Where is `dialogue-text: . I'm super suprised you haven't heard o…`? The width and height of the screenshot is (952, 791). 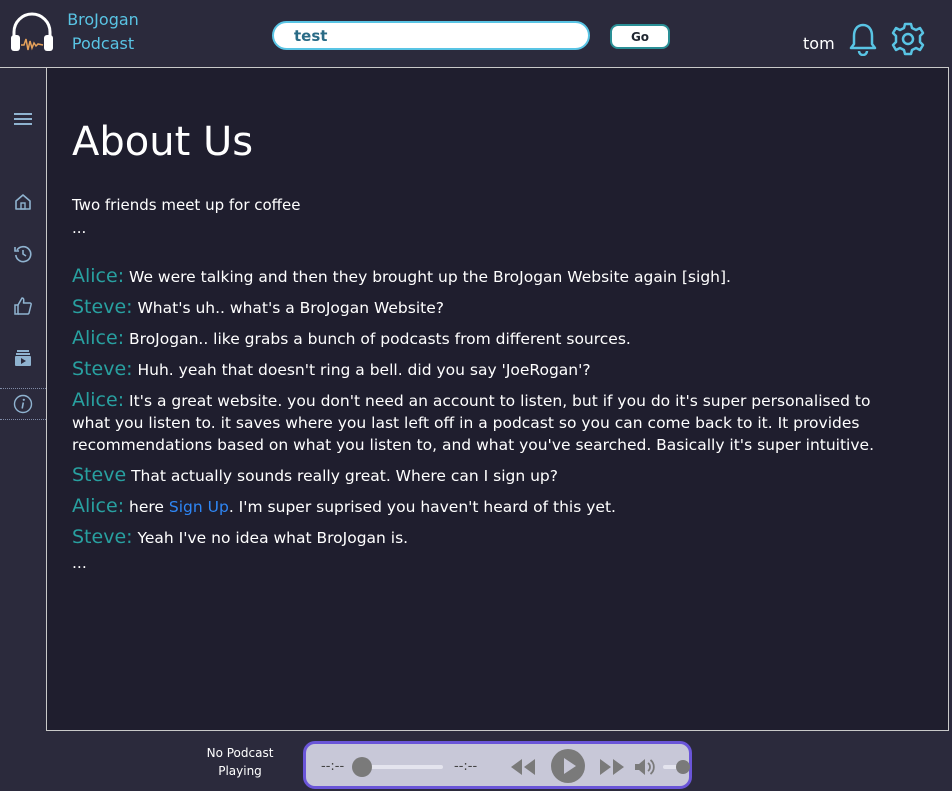
dialogue-text: . I'm super suprised you haven't heard o… is located at coordinates (422, 507).